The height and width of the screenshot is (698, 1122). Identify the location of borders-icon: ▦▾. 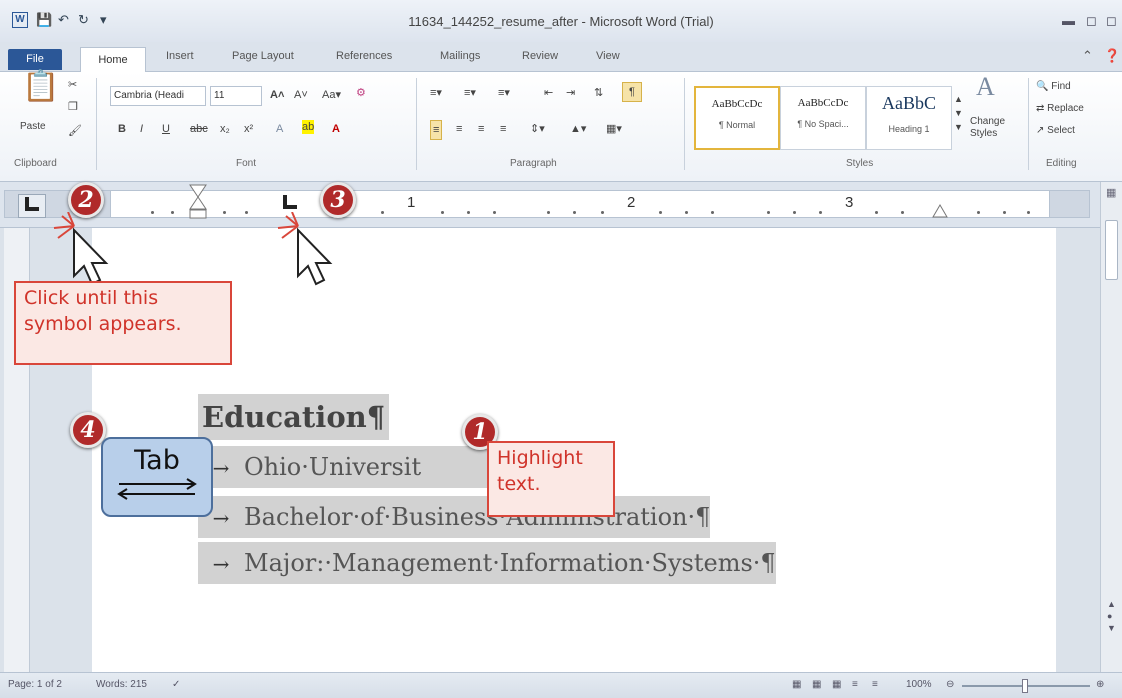
(614, 129).